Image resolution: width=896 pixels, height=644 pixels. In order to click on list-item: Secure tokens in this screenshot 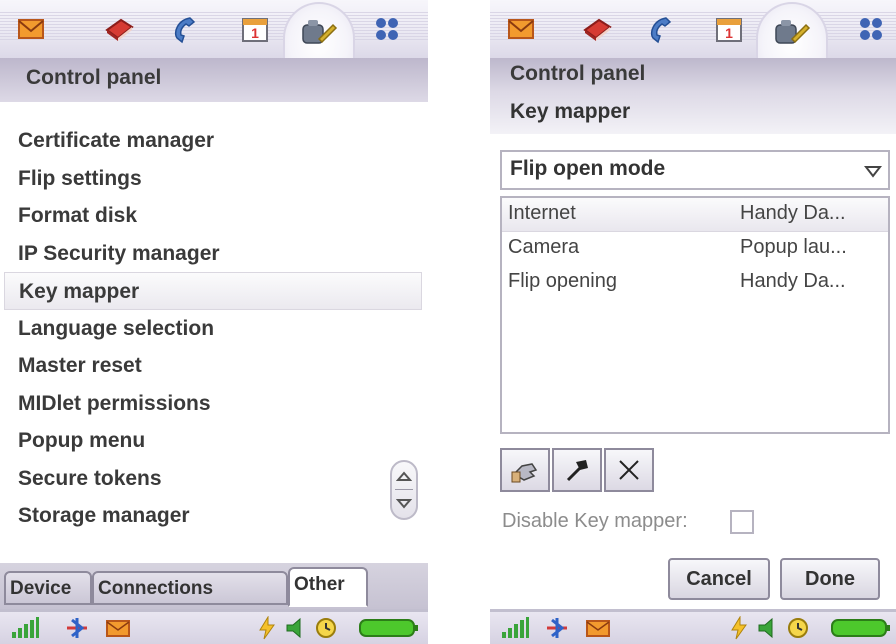, I will do `click(214, 479)`.